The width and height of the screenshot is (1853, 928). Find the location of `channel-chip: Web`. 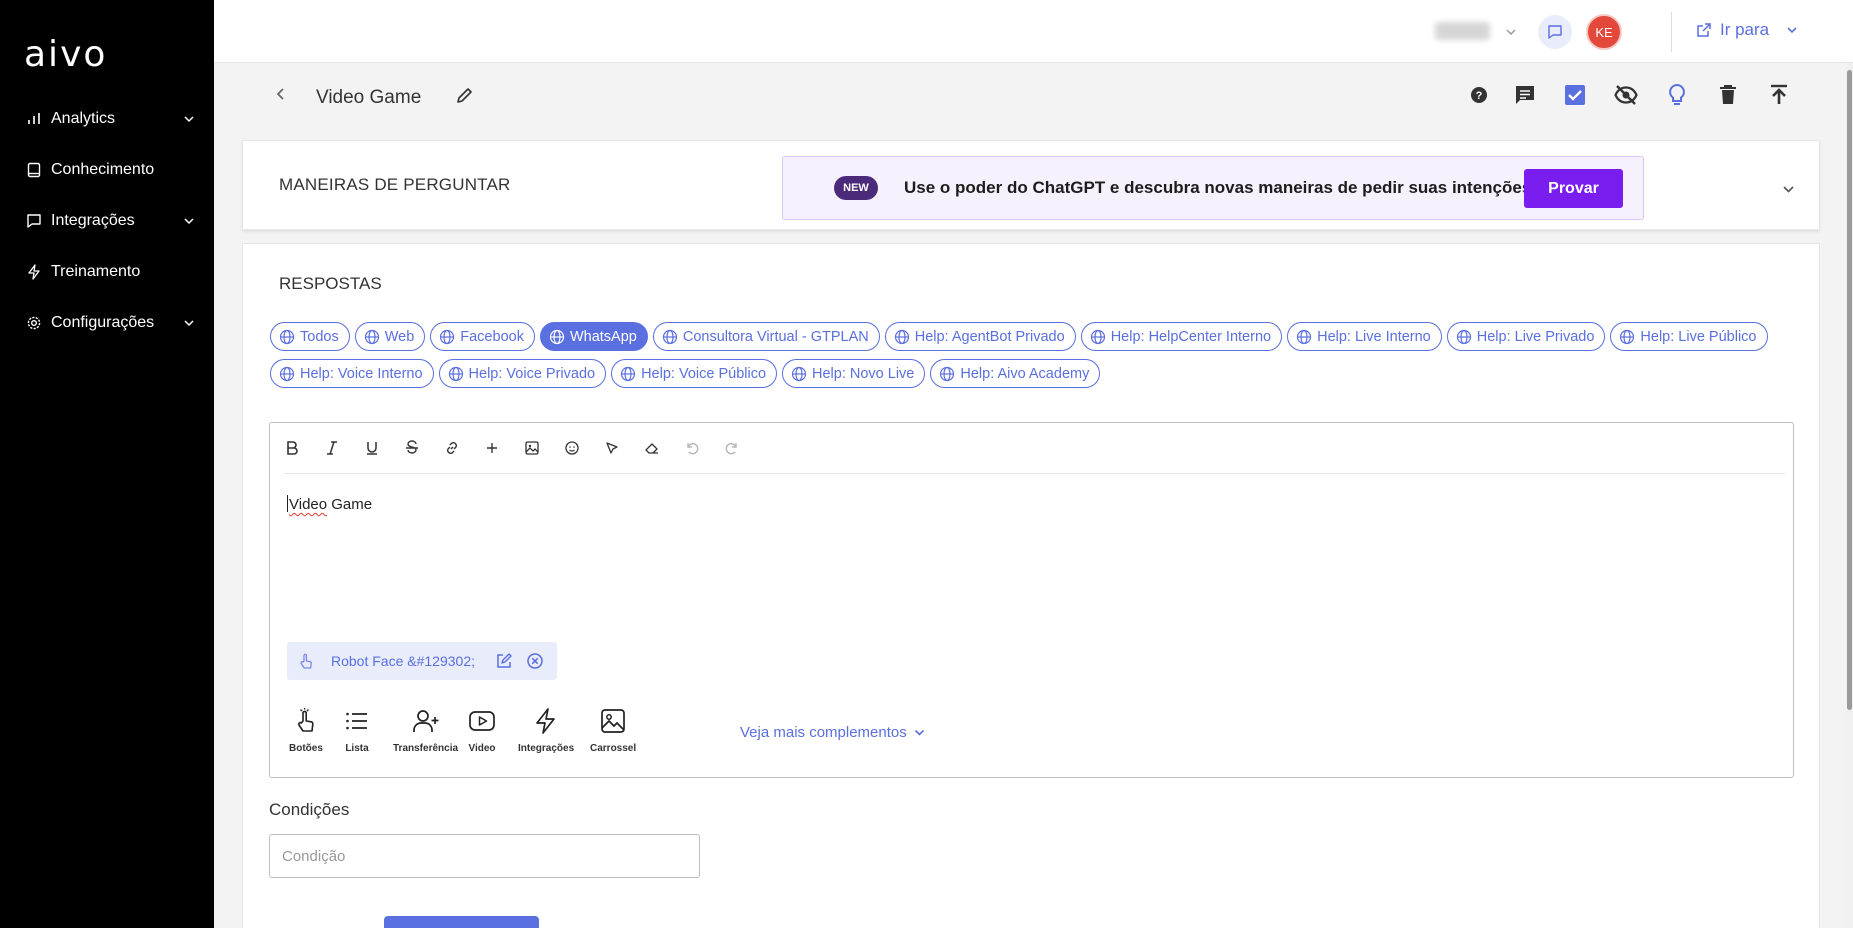

channel-chip: Web is located at coordinates (390, 336).